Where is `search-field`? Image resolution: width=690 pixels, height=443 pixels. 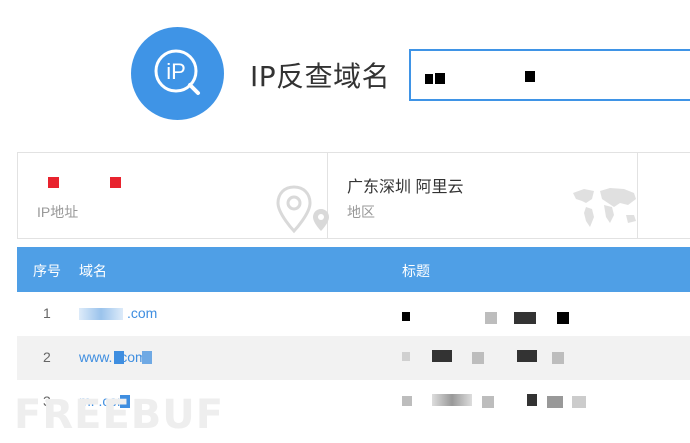
search-field is located at coordinates (549, 75).